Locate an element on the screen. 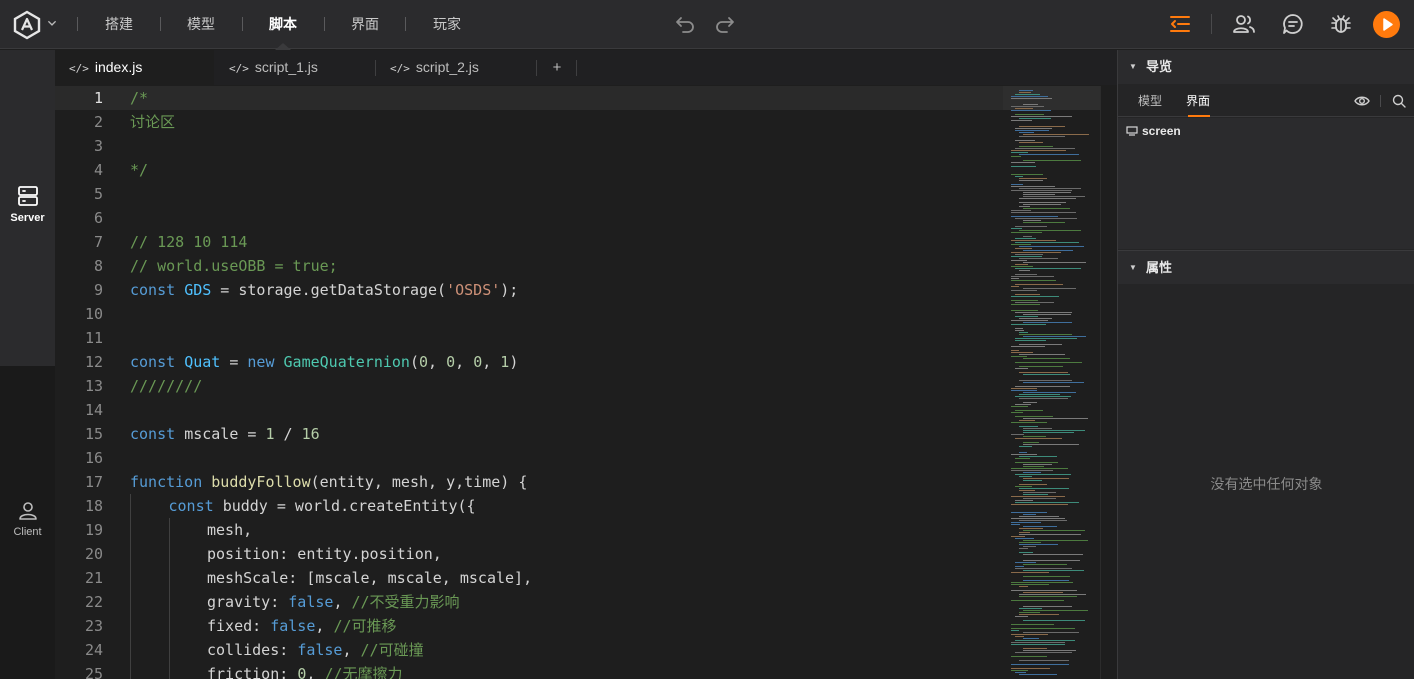 Image resolution: width=1414 pixels, height=679 pixels. code-line: 14 is located at coordinates (529, 410).